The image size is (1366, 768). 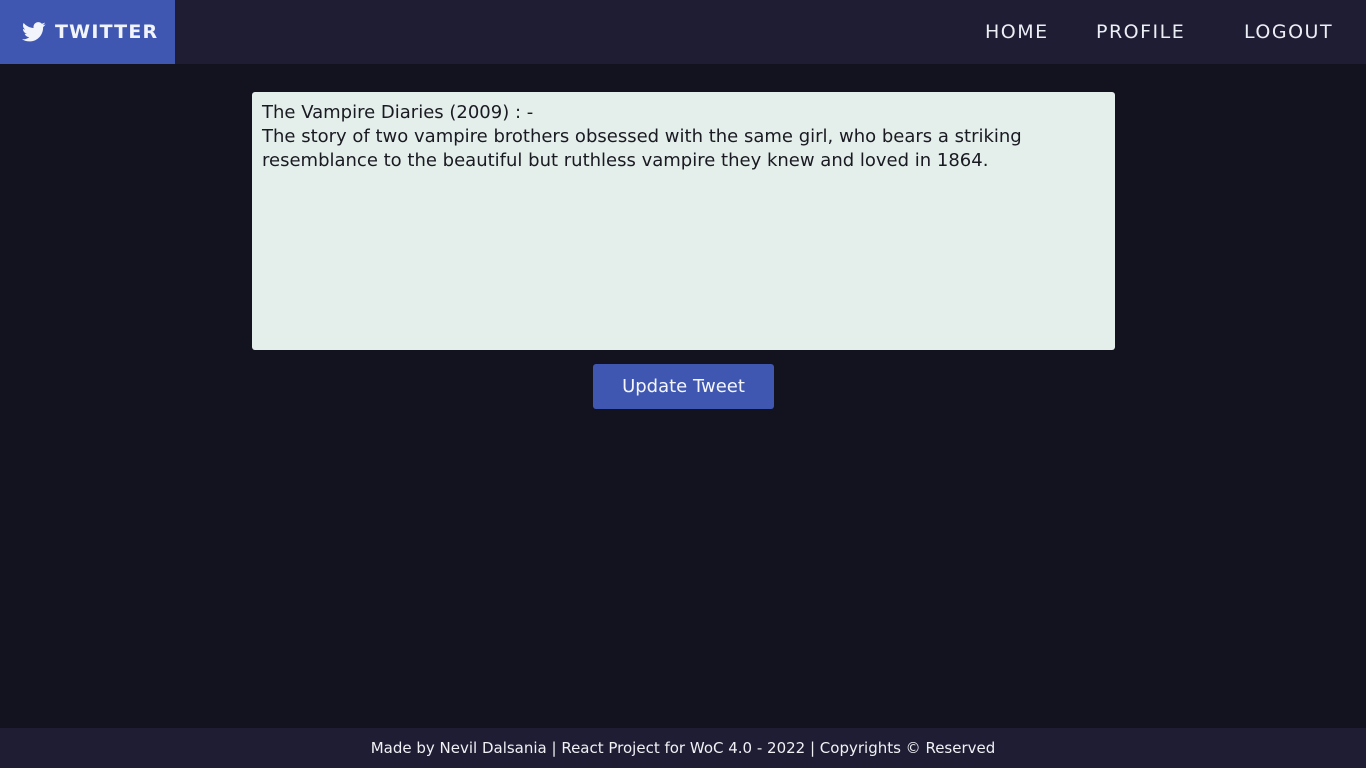 I want to click on nav-home-link: HOME, so click(x=1017, y=32).